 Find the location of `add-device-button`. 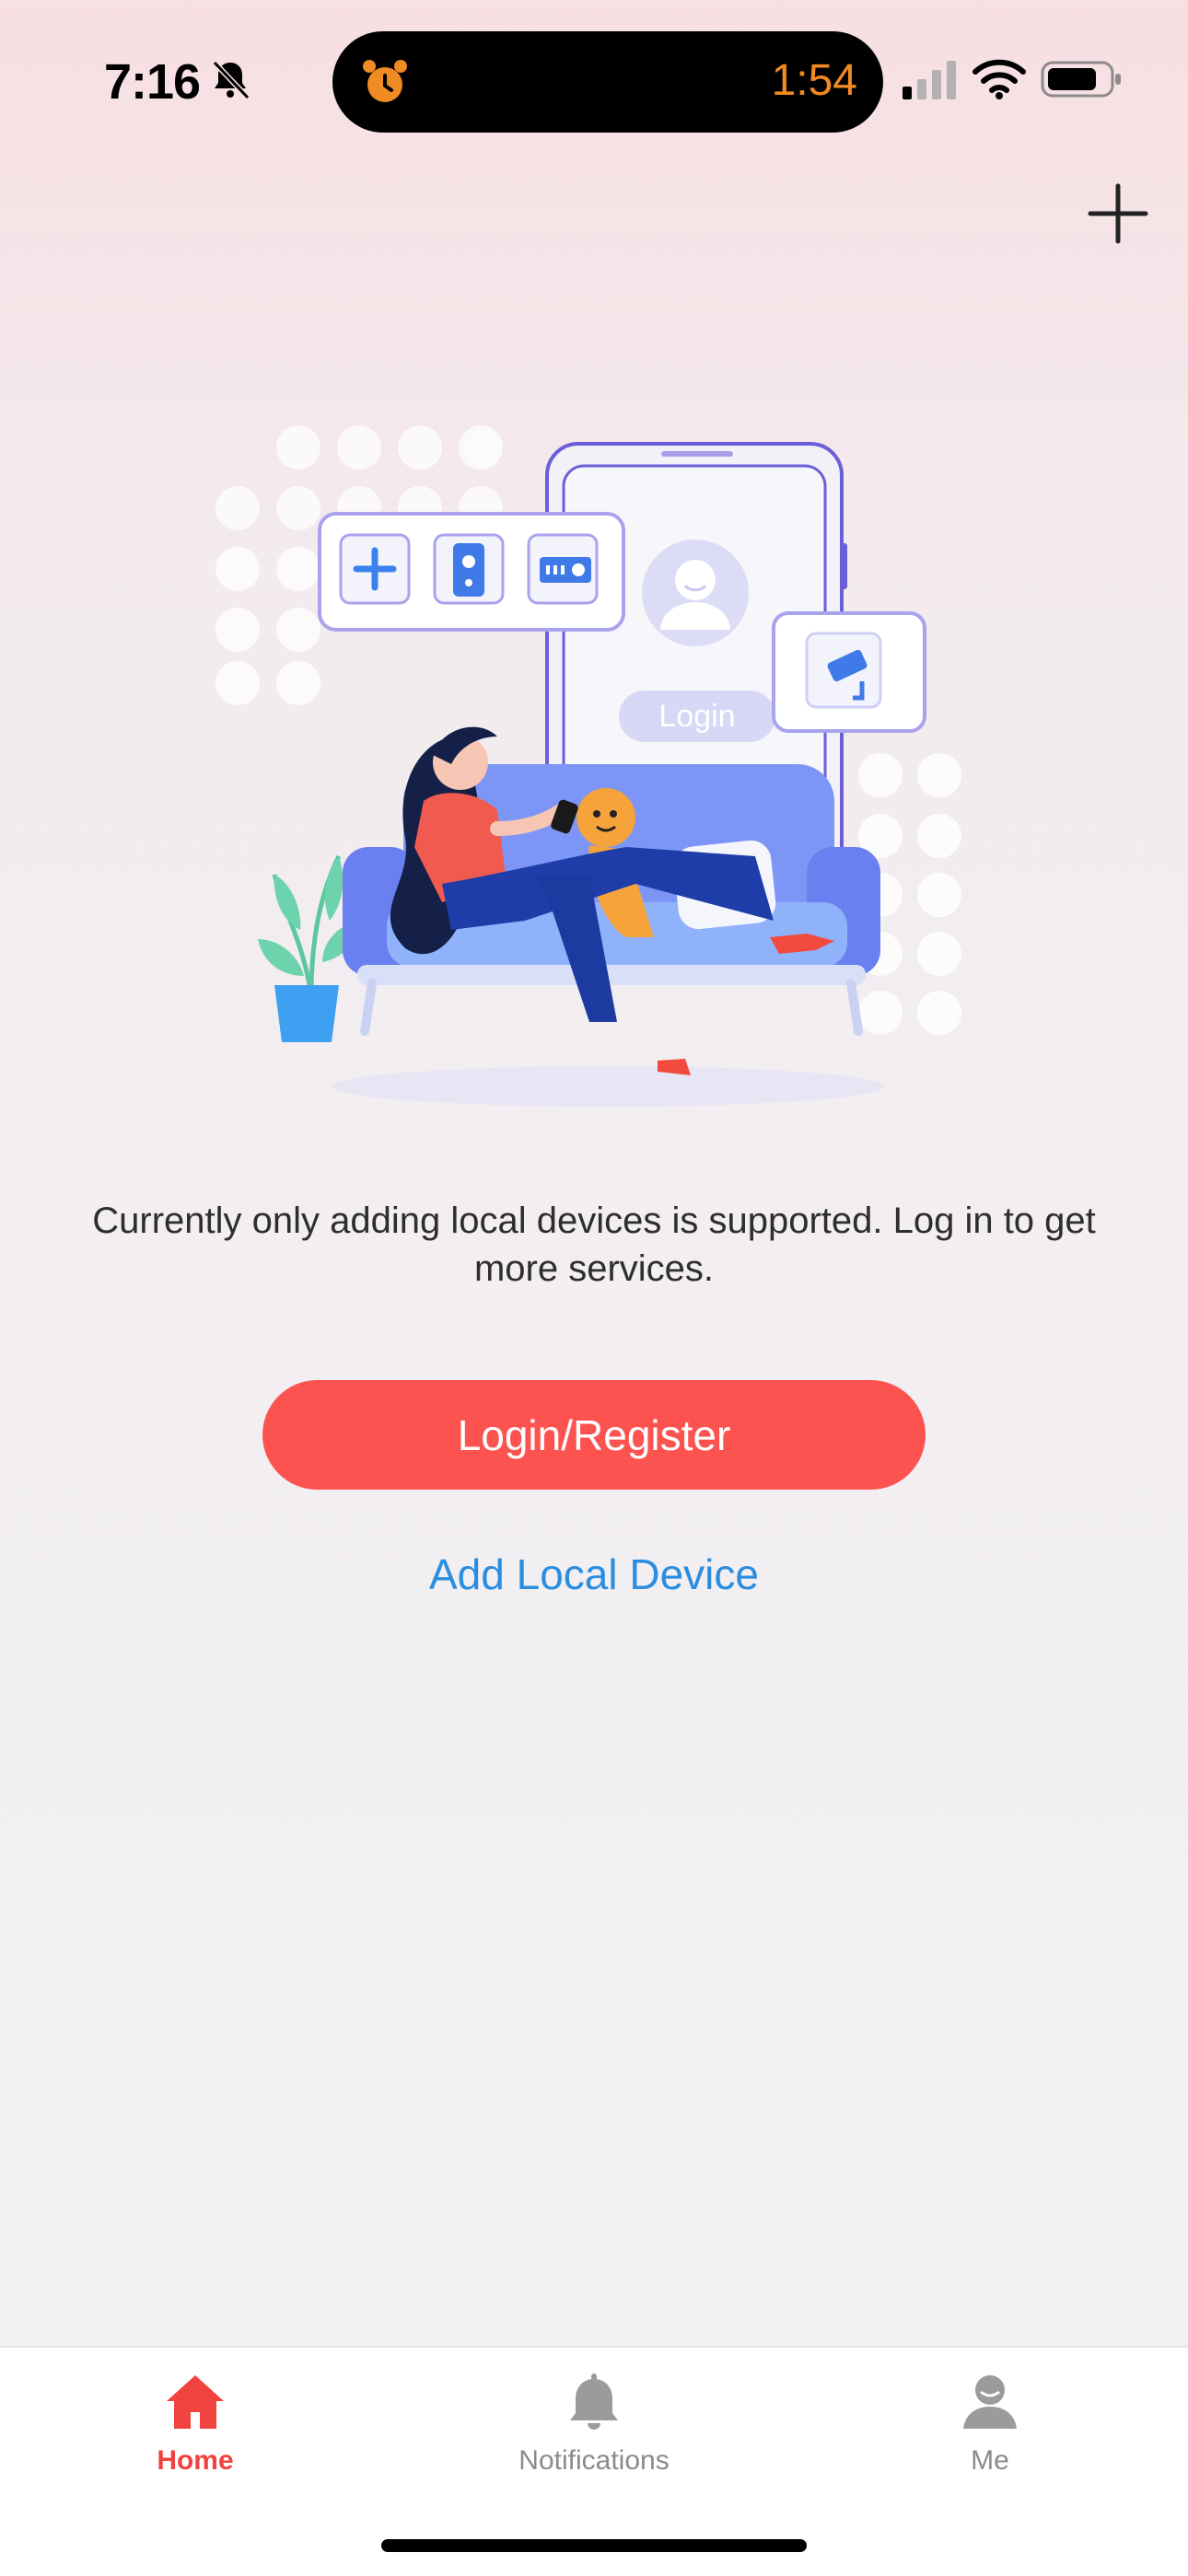

add-device-button is located at coordinates (1118, 213).